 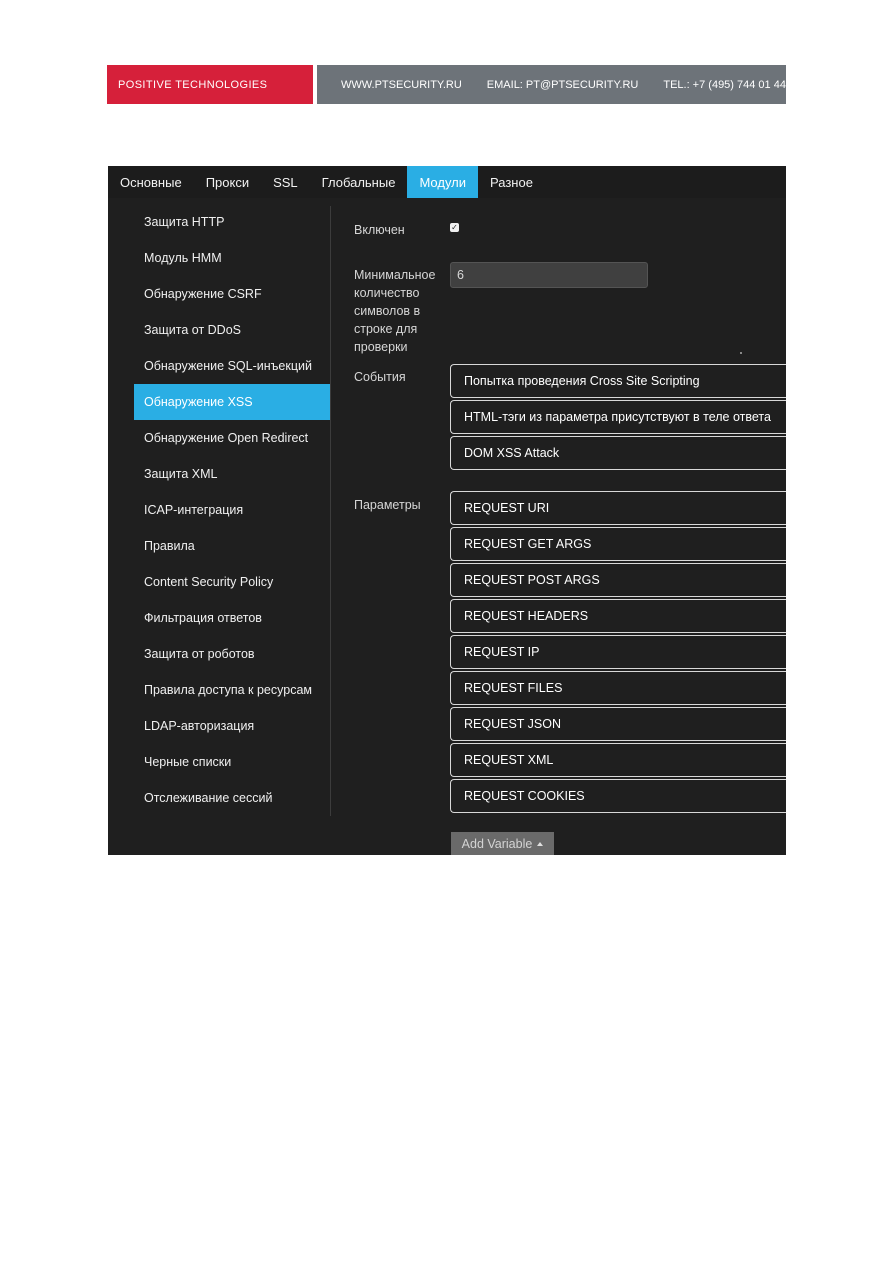 What do you see at coordinates (618, 544) in the screenshot?
I see `param-request-get-args: REQUEST GET ARGS` at bounding box center [618, 544].